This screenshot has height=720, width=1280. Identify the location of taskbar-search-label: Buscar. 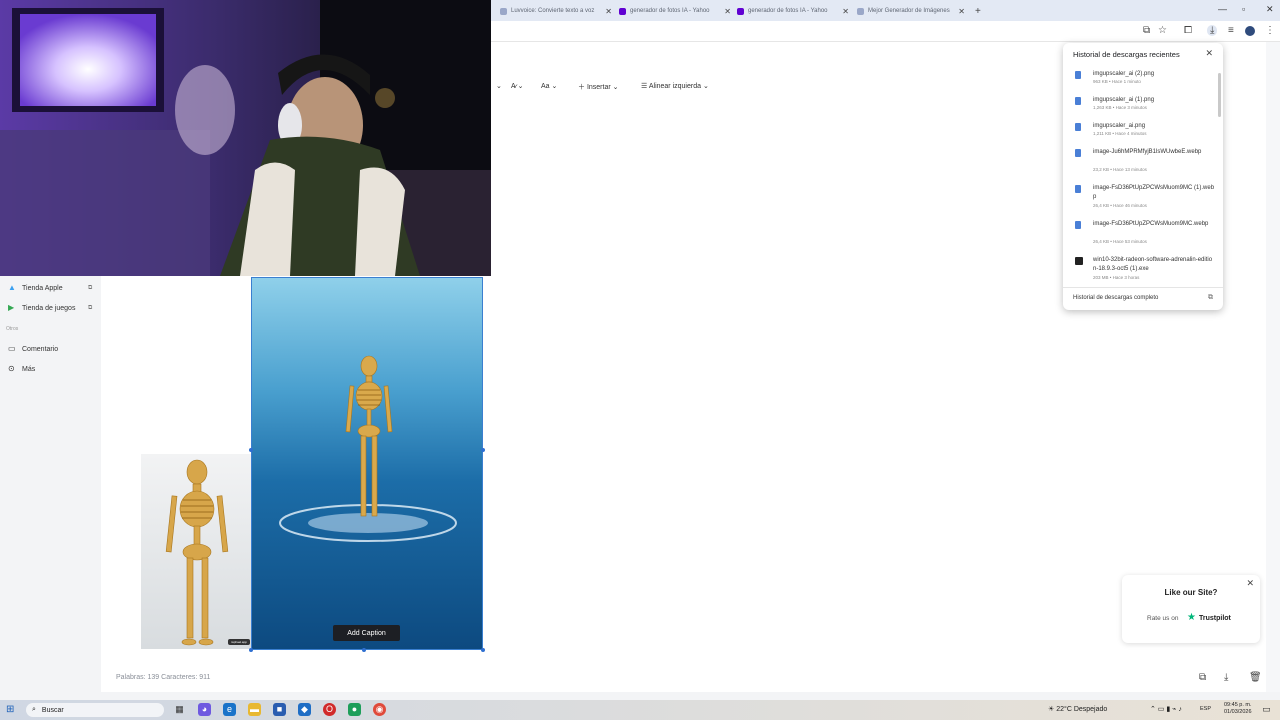
(52, 710).